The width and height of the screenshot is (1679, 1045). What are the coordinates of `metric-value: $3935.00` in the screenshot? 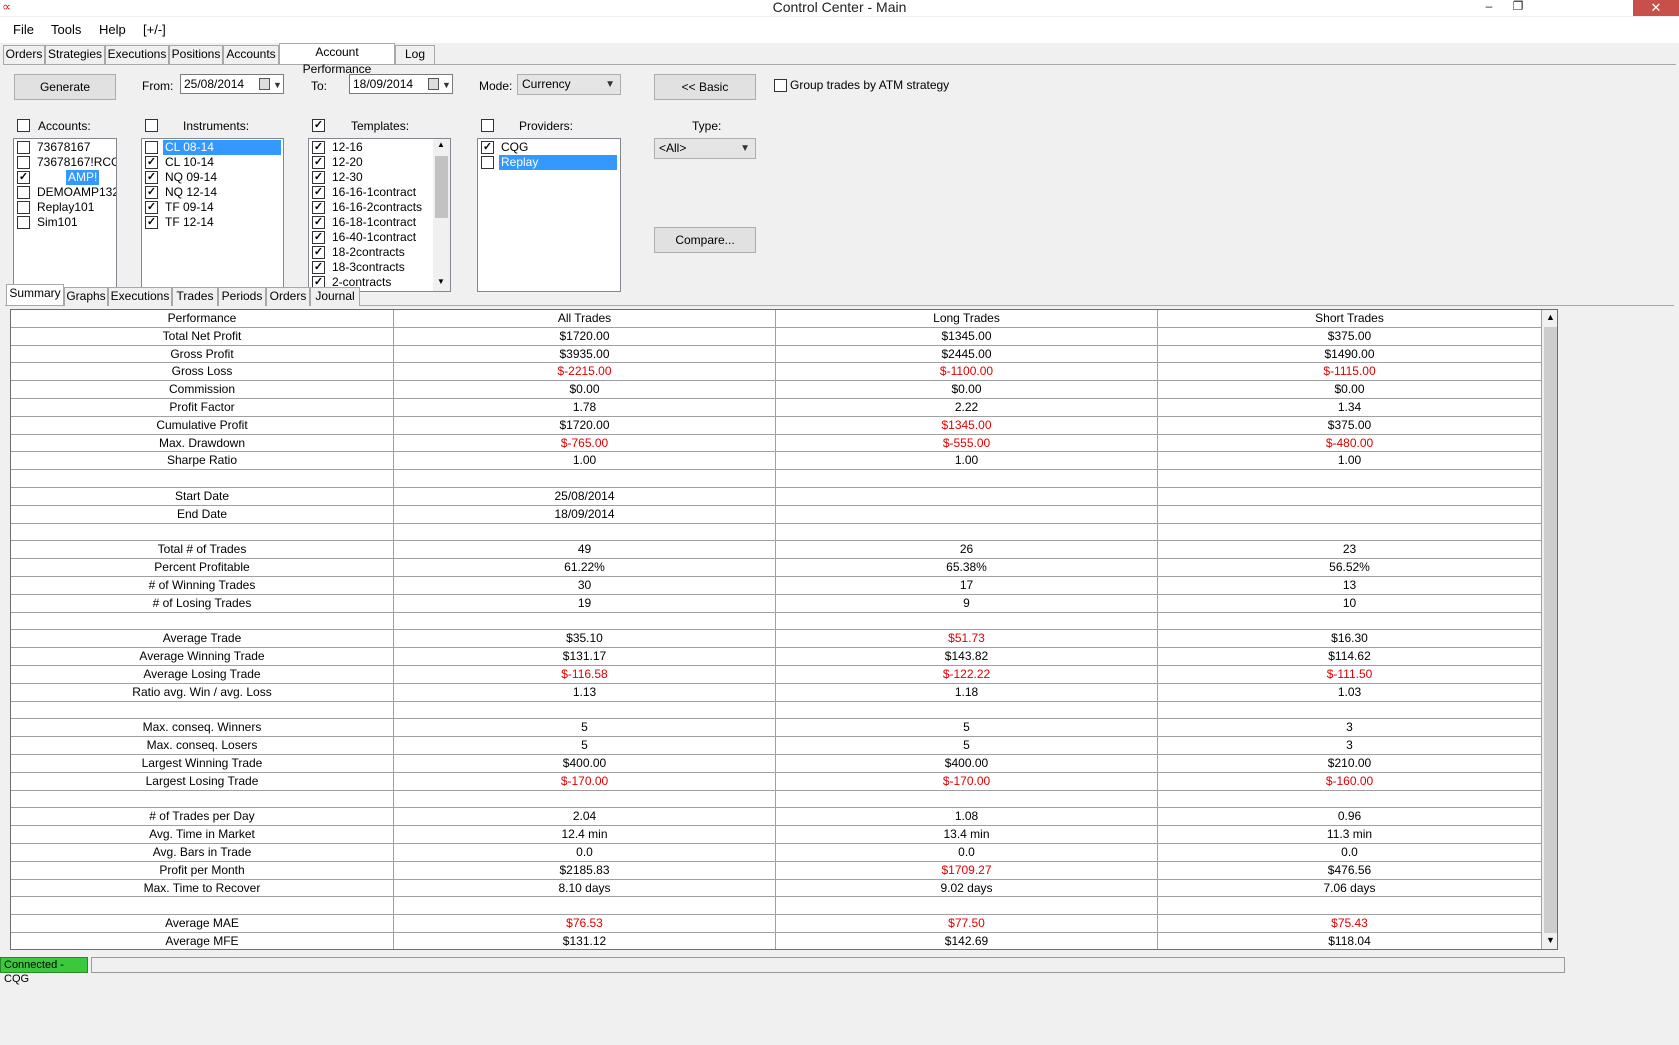 It's located at (585, 354).